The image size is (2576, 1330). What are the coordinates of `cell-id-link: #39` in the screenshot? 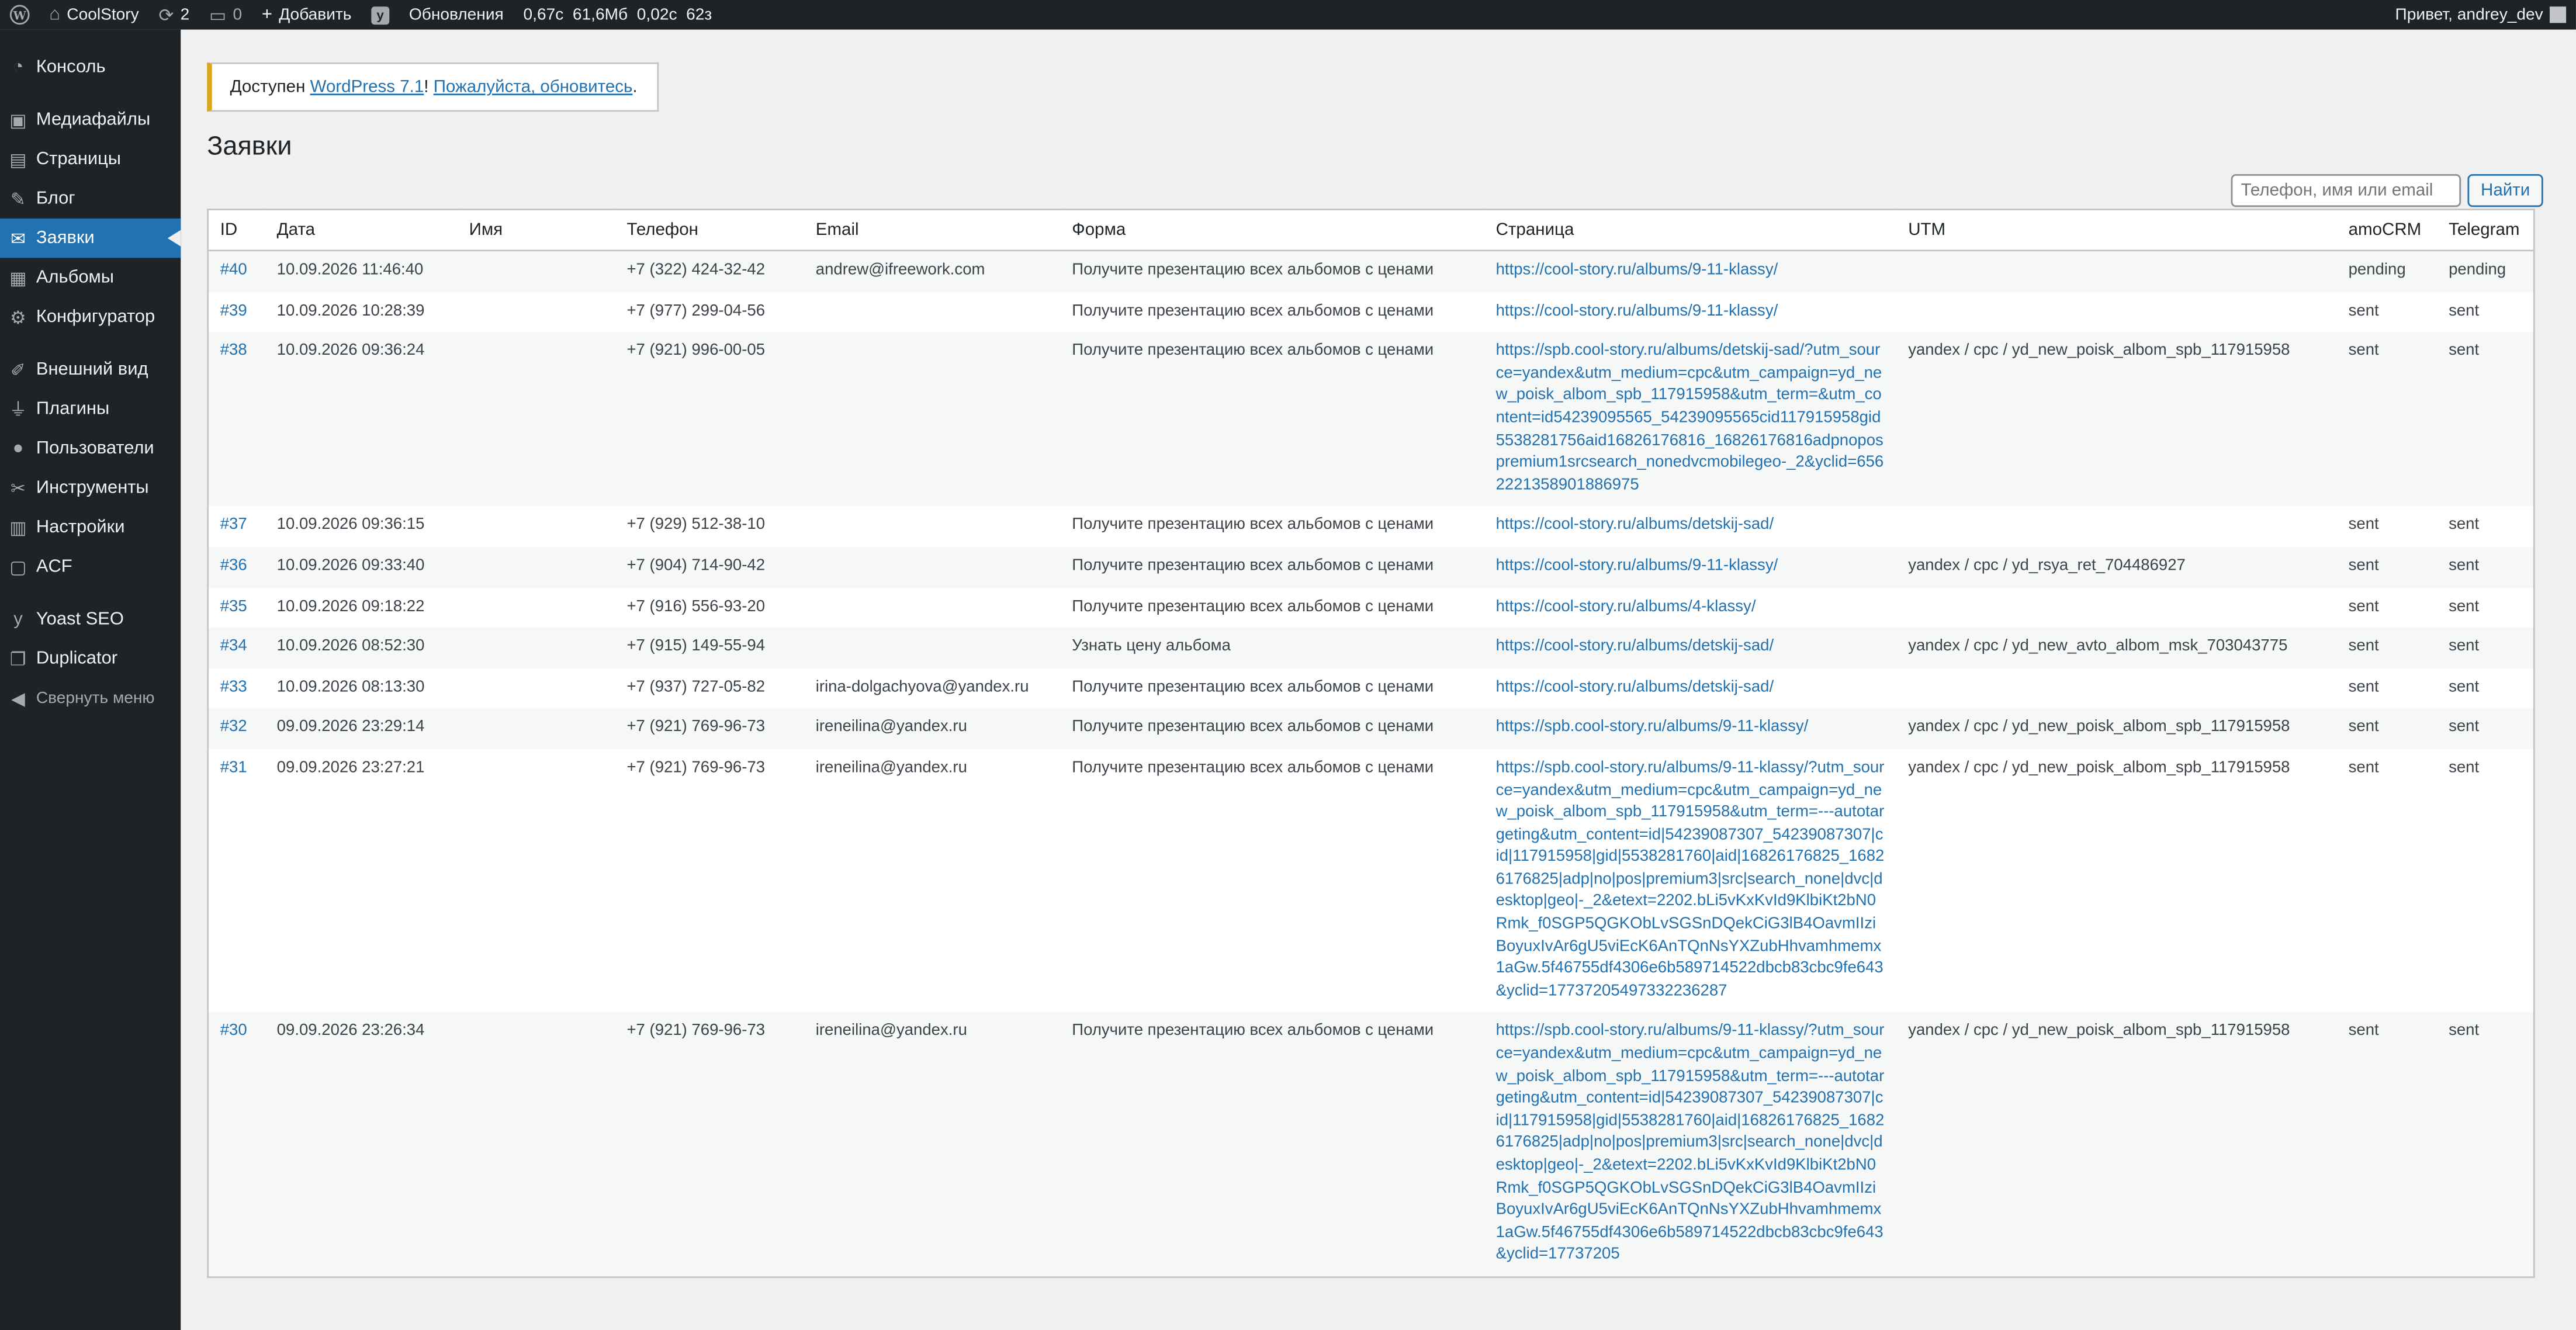 It's located at (234, 311).